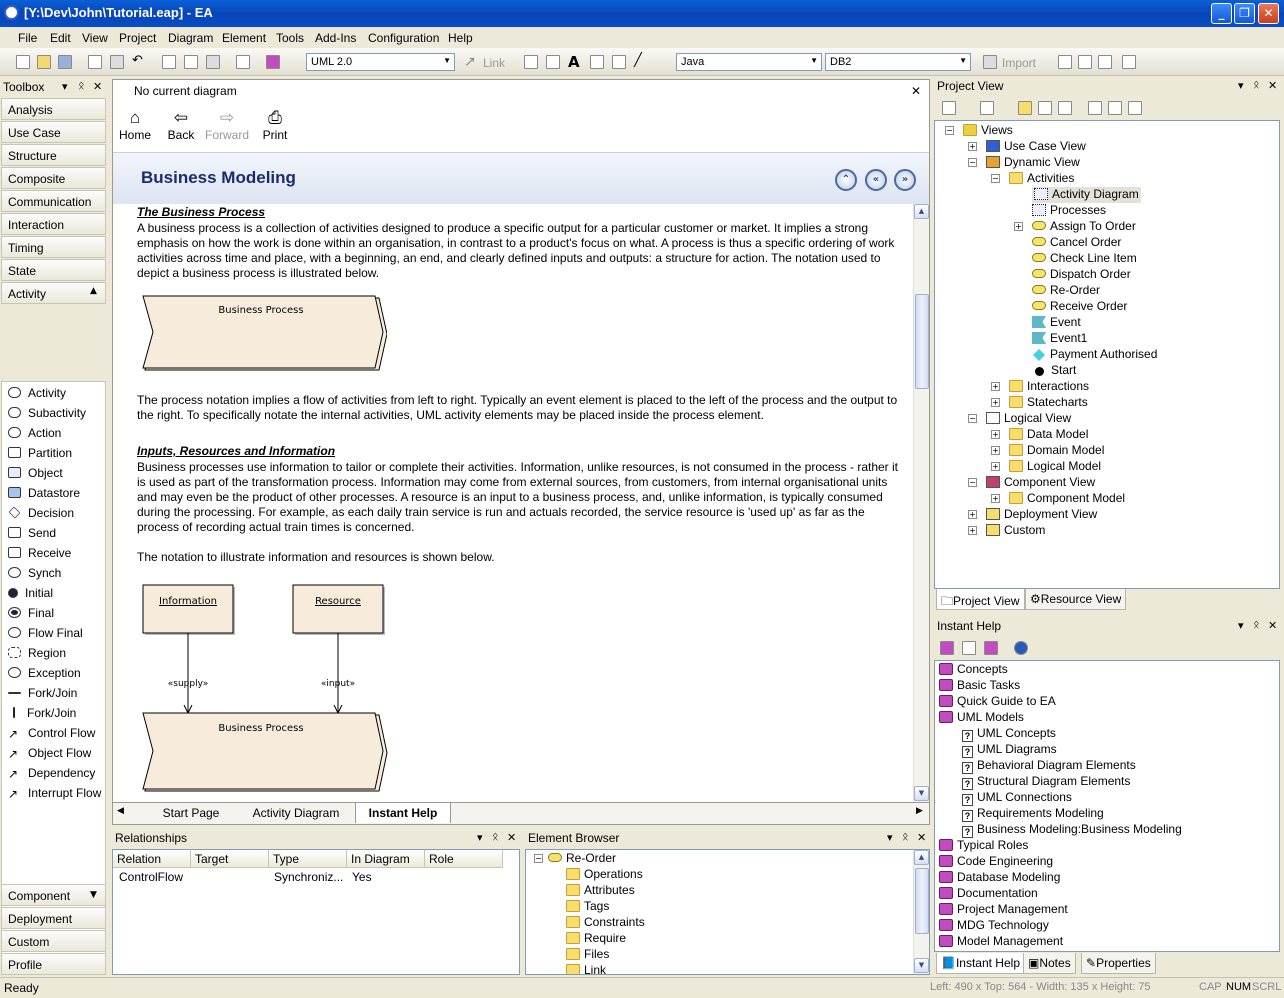  Describe the element at coordinates (1072, 830) in the screenshot. I see `help-topic-business-modeling-business-modeling: ? Business Modeling:Business Modeling` at that location.